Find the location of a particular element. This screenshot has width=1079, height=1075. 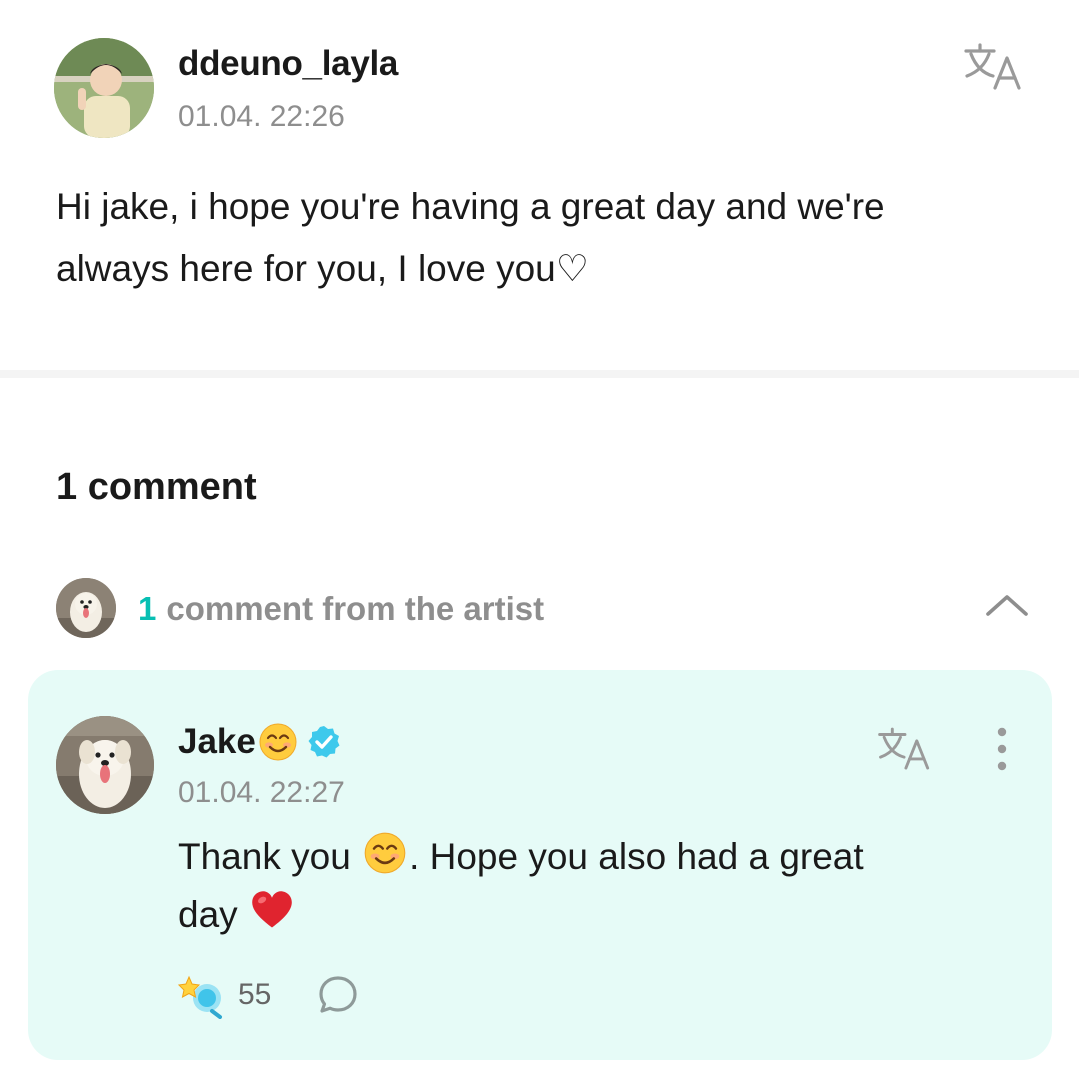

post-body-line: always here for you, I love you♡ is located at coordinates (322, 268).